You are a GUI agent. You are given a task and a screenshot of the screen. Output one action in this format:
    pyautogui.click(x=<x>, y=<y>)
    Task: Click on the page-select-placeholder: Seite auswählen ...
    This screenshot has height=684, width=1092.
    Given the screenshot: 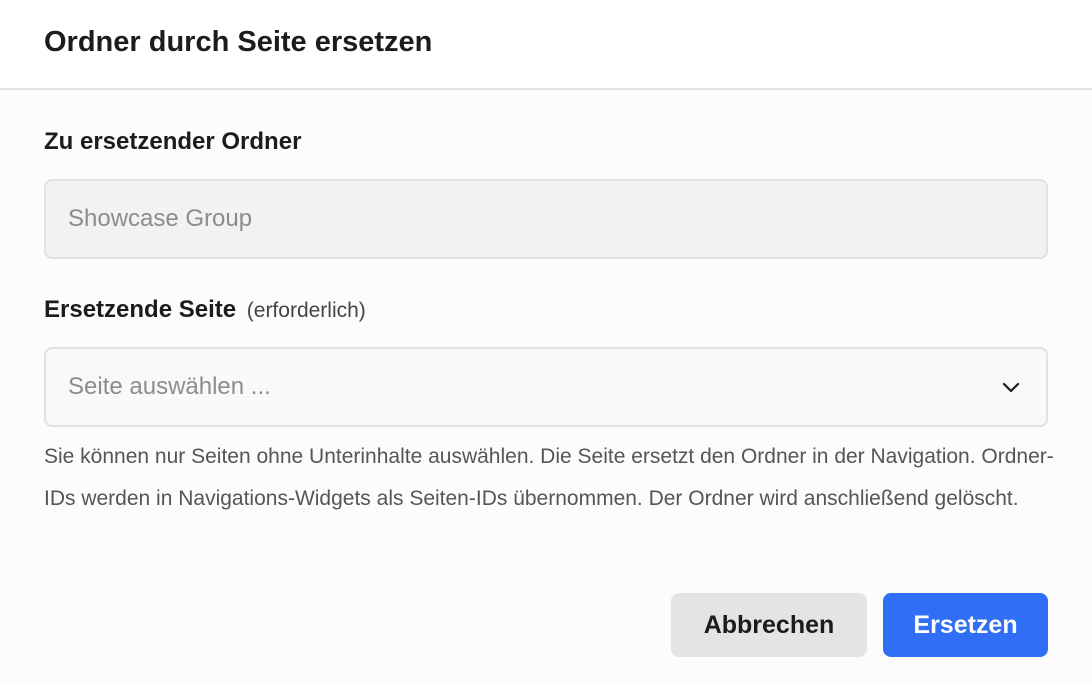 What is the action you would take?
    pyautogui.click(x=169, y=386)
    